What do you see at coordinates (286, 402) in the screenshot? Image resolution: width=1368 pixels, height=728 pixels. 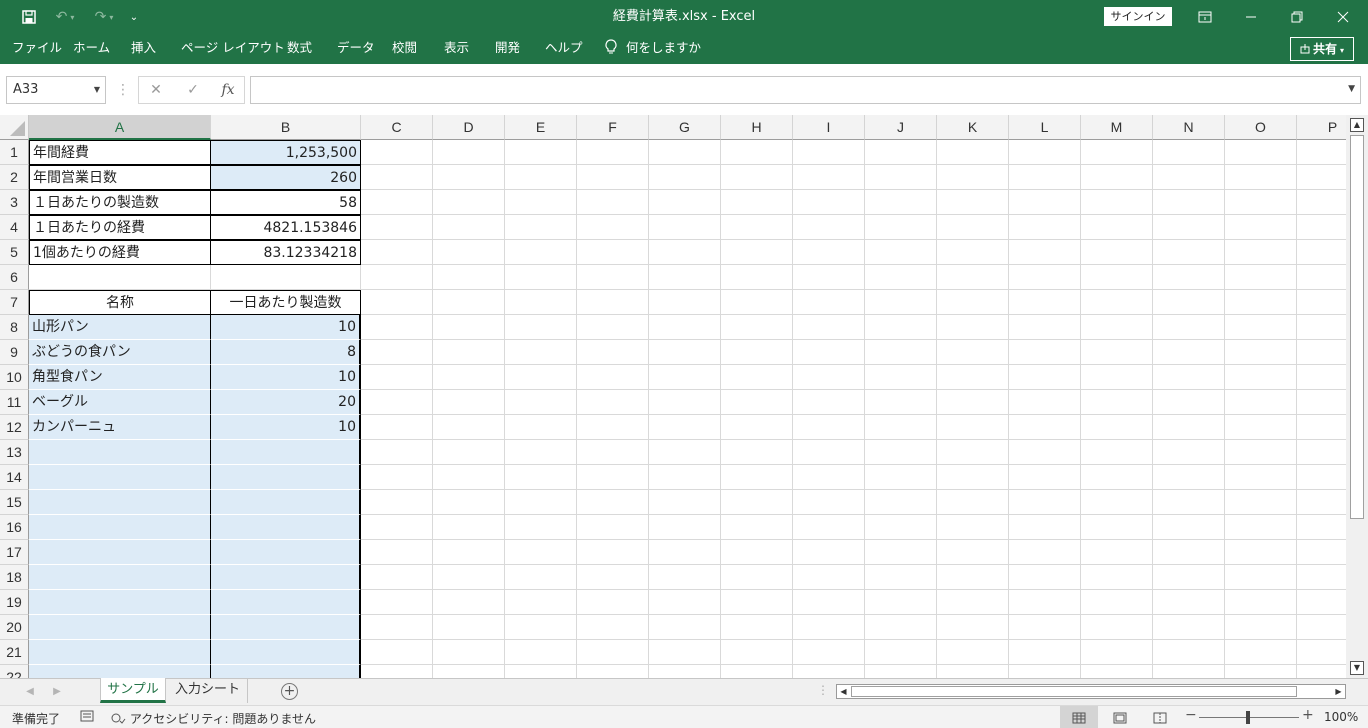 I see `table-qty-cell: 20` at bounding box center [286, 402].